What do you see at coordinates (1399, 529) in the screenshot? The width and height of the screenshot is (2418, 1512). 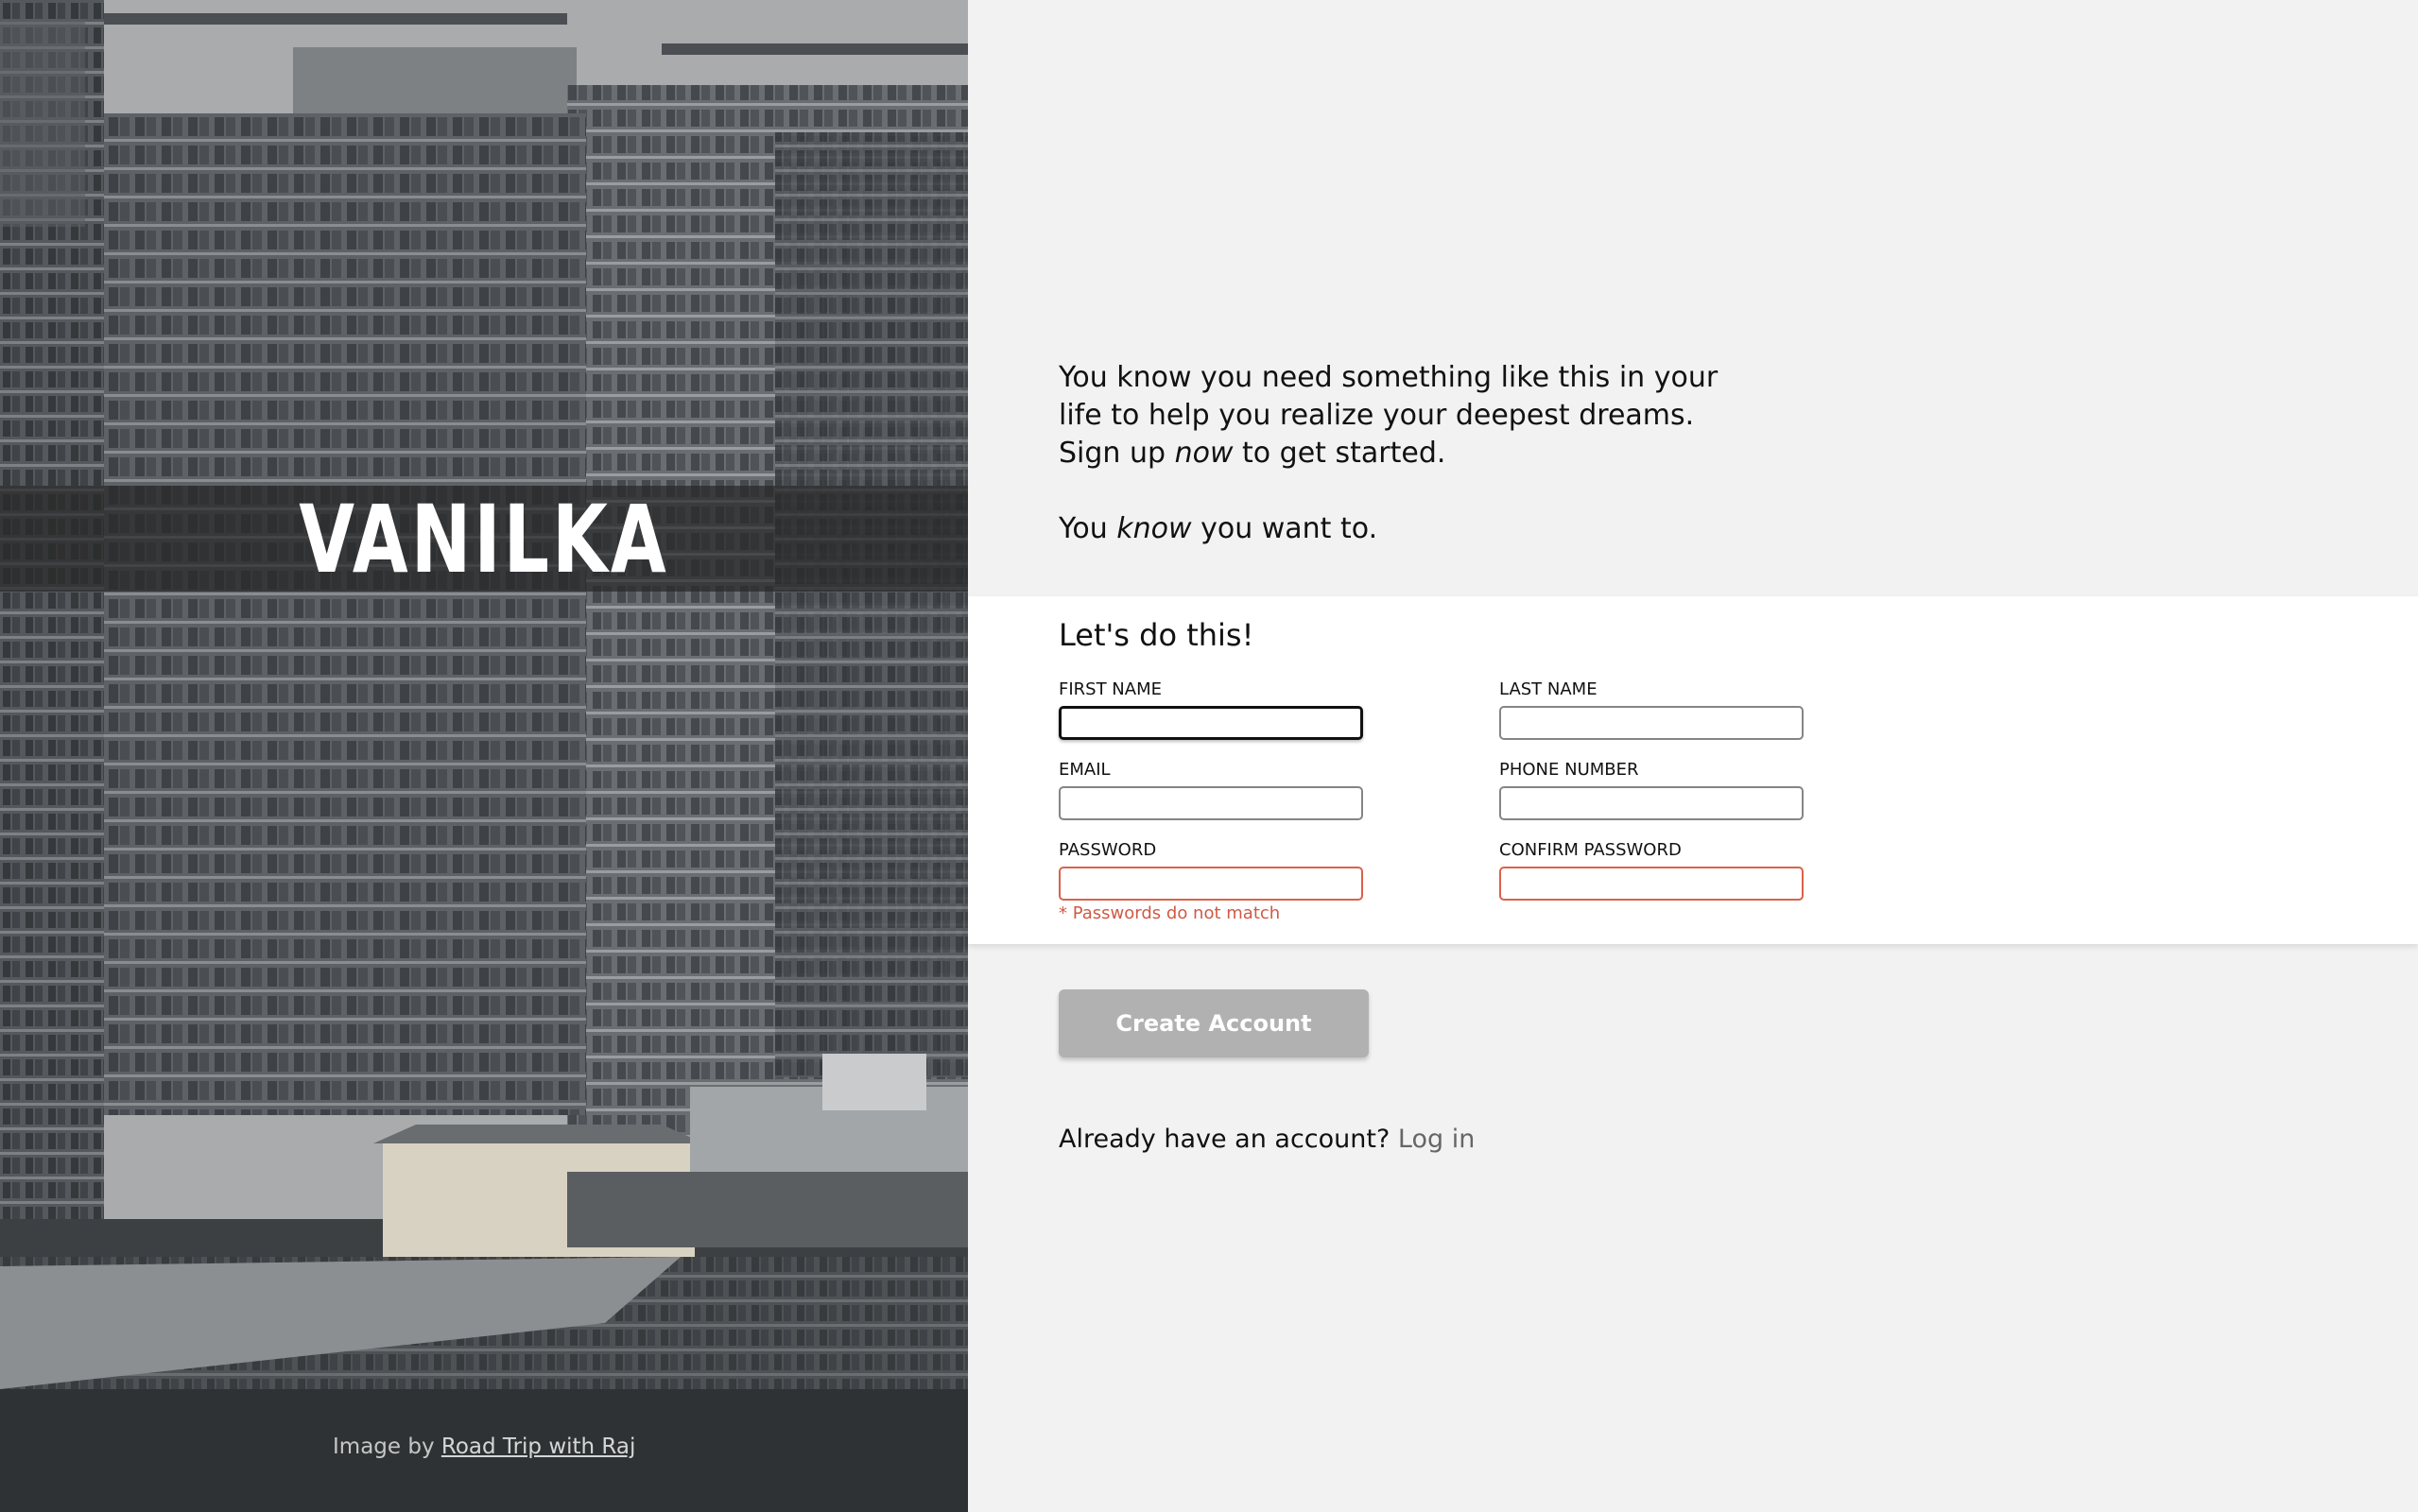 I see `intro-tagline: You know you want to.` at bounding box center [1399, 529].